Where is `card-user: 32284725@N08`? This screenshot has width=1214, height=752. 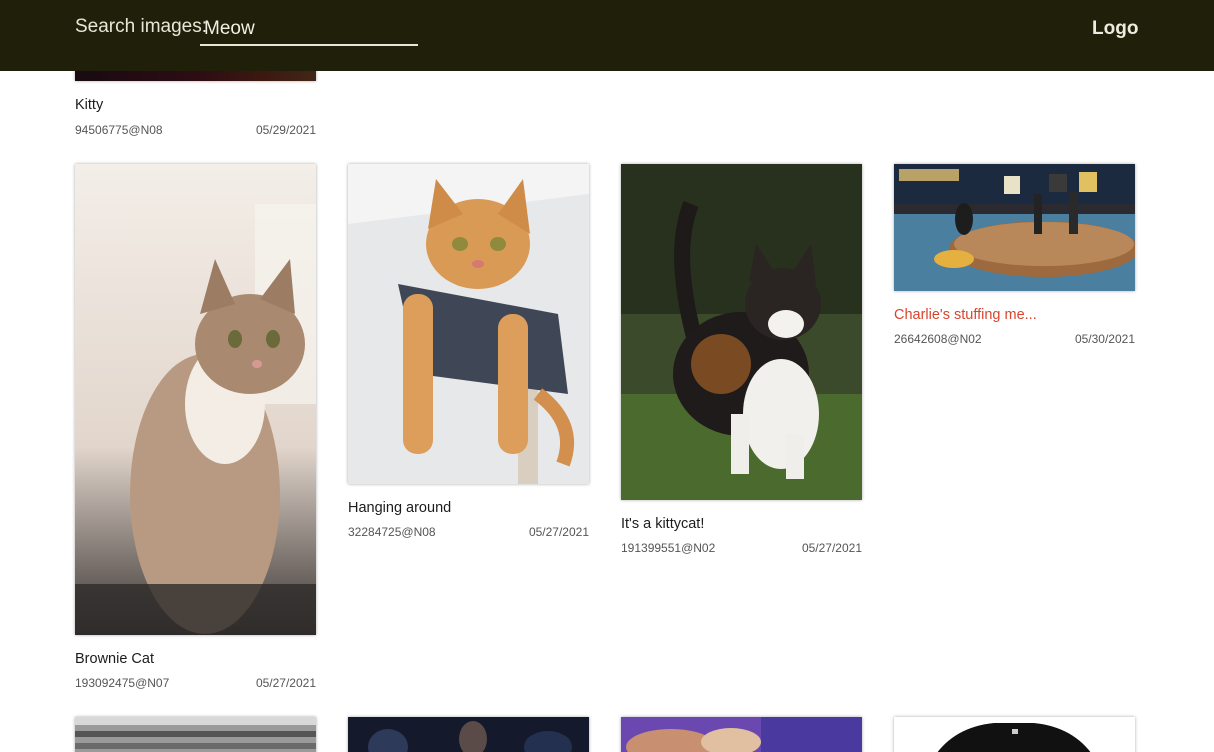 card-user: 32284725@N08 is located at coordinates (392, 532).